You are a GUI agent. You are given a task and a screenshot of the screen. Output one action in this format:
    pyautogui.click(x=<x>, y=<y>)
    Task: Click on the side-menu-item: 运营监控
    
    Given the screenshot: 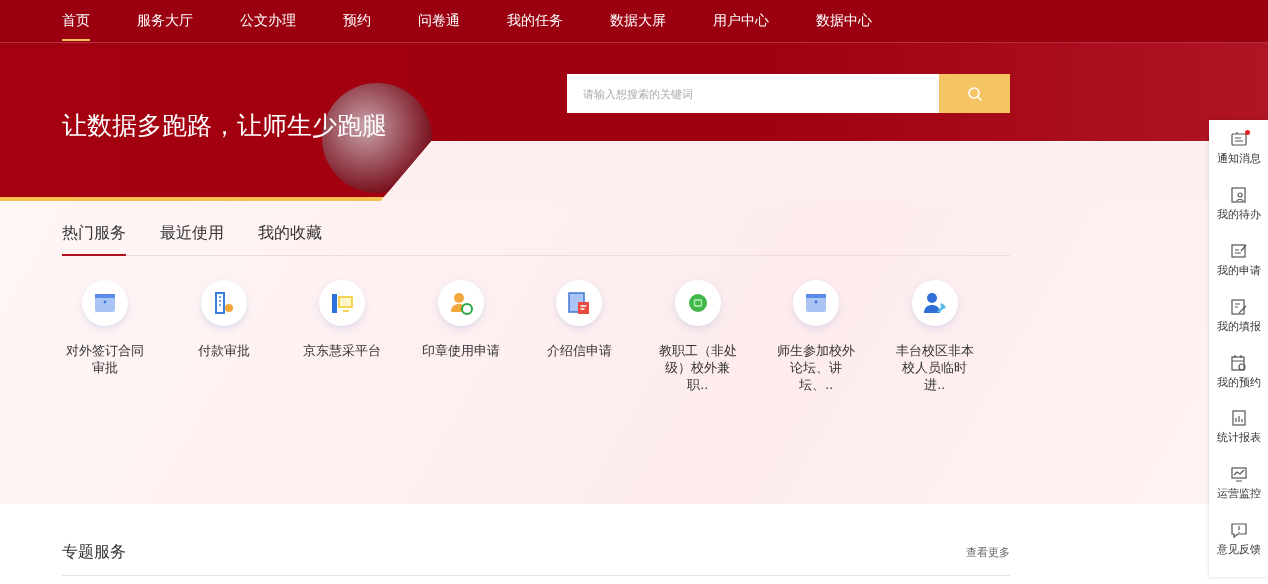 What is the action you would take?
    pyautogui.click(x=1238, y=493)
    